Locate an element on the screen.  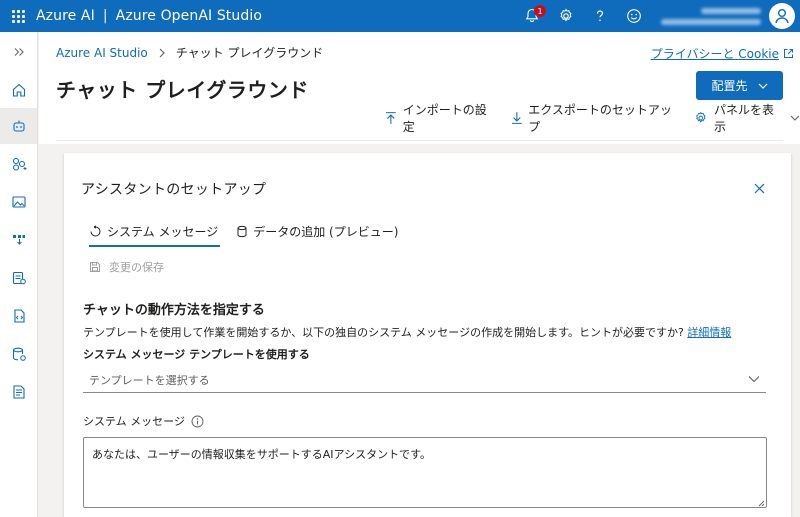
rail-item-code is located at coordinates (18, 316).